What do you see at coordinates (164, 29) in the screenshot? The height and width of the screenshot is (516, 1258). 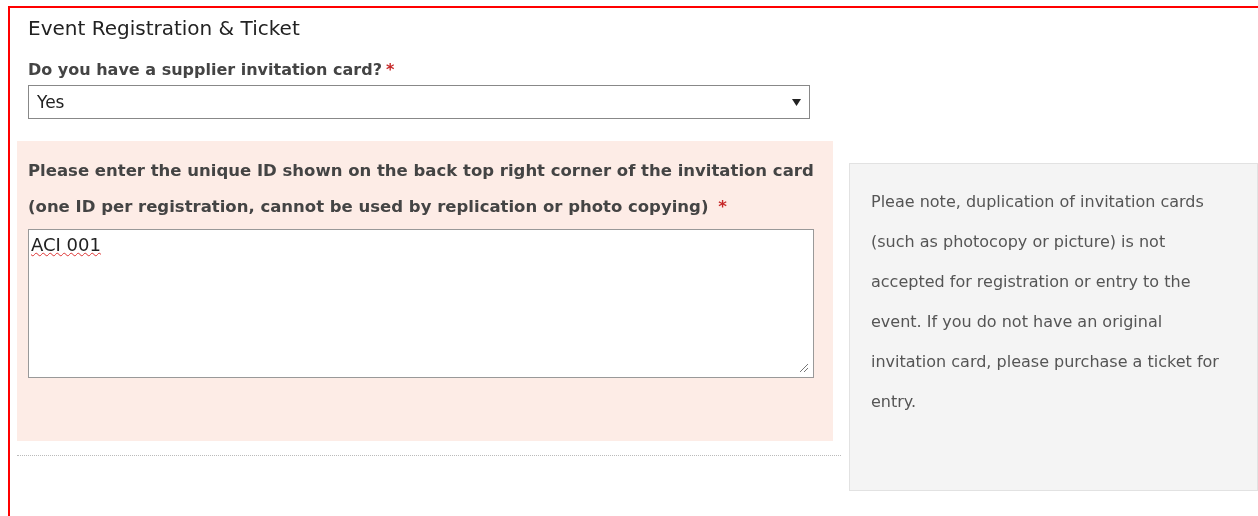 I see `section-title: Event Registration & Ticket` at bounding box center [164, 29].